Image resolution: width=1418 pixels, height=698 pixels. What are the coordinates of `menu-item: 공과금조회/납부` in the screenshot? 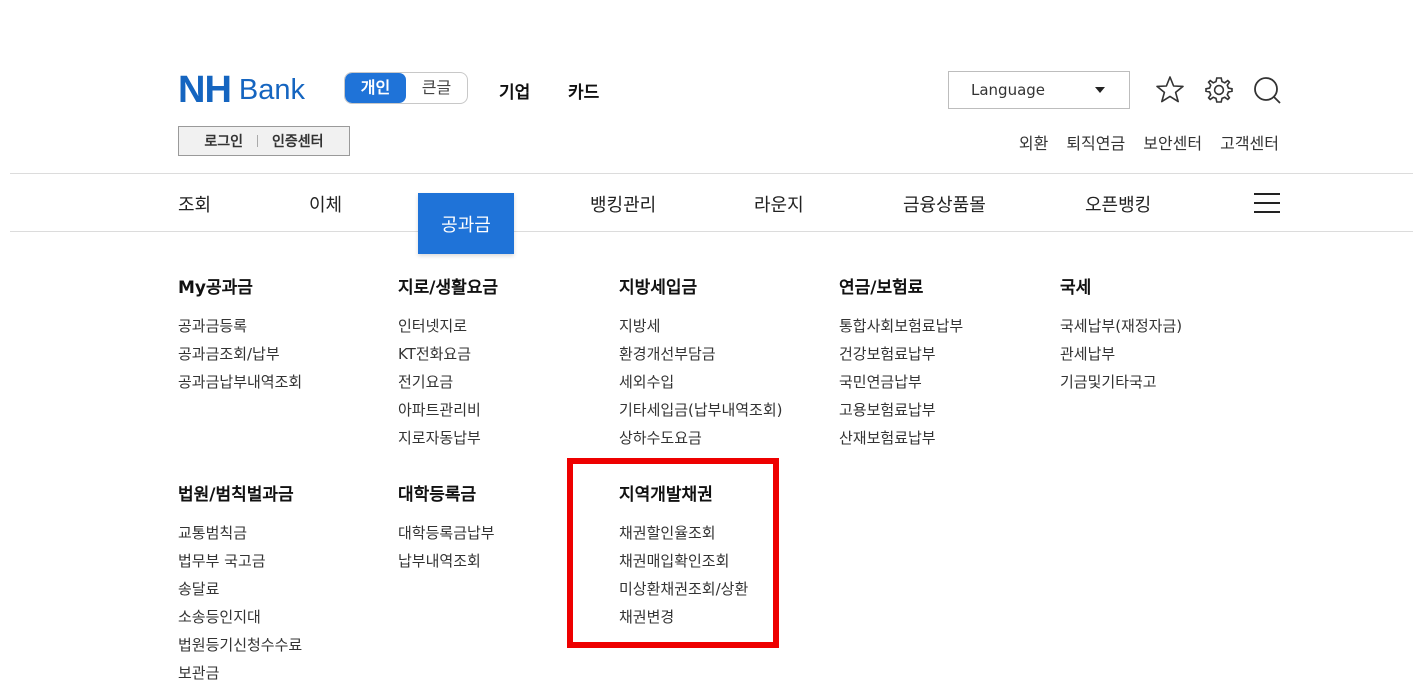 It's located at (283, 354).